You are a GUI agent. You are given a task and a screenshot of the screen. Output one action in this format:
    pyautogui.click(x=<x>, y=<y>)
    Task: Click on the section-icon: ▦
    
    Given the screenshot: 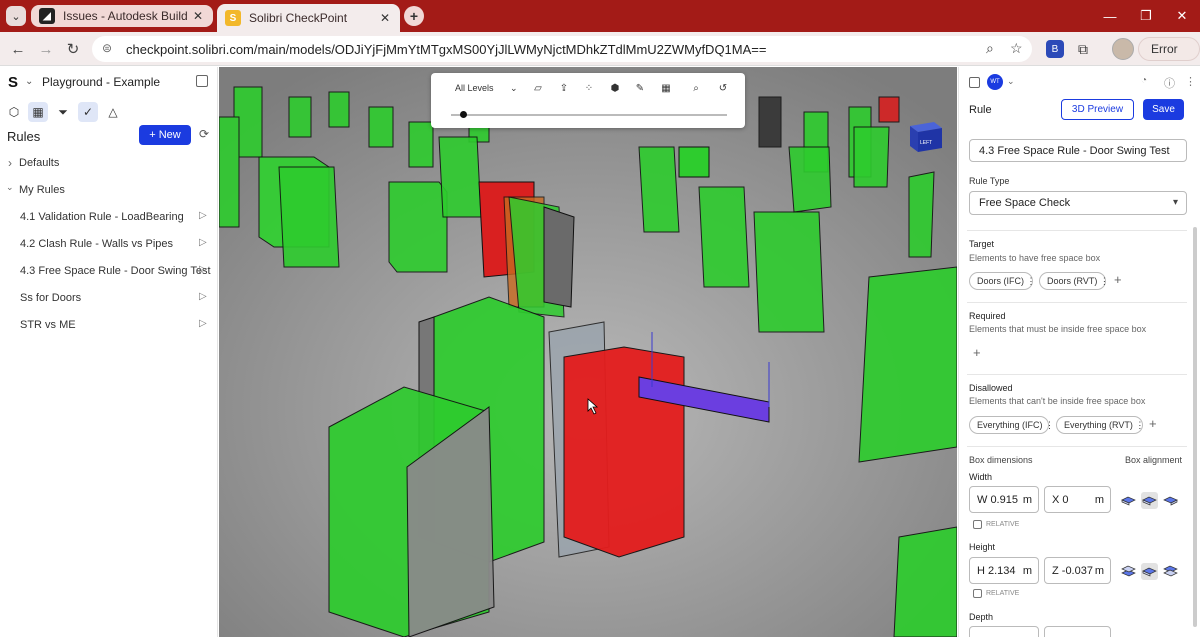 What is the action you would take?
    pyautogui.click(x=666, y=88)
    